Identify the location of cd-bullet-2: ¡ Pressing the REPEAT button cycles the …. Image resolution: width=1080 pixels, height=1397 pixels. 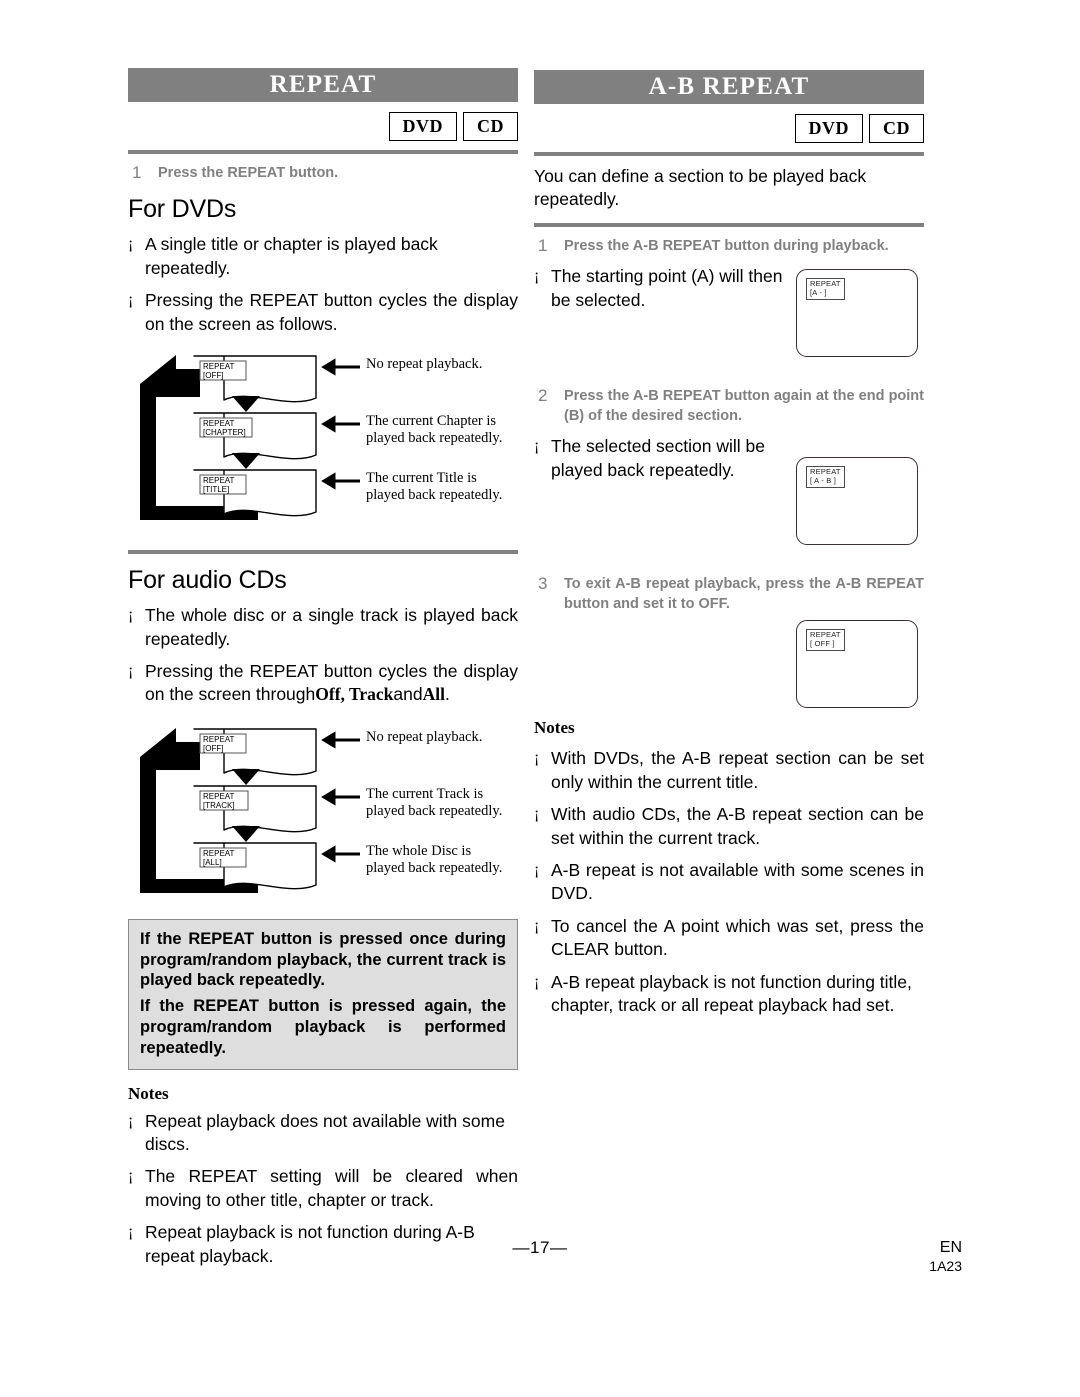
(323, 683).